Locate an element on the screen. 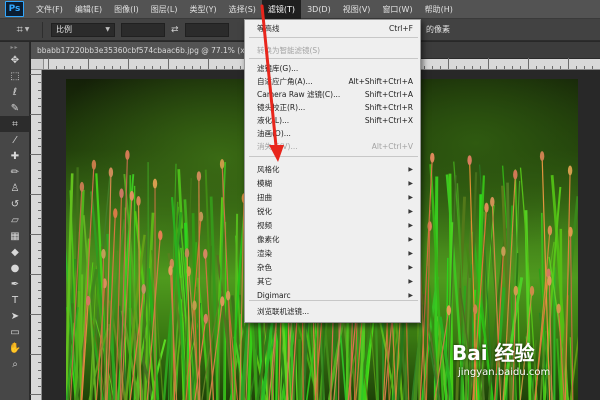 Image resolution: width=600 pixels, height=400 pixels. filter-menu-item: 自适应广角(A)... Alt+Shift+Ctrl+A is located at coordinates (333, 81).